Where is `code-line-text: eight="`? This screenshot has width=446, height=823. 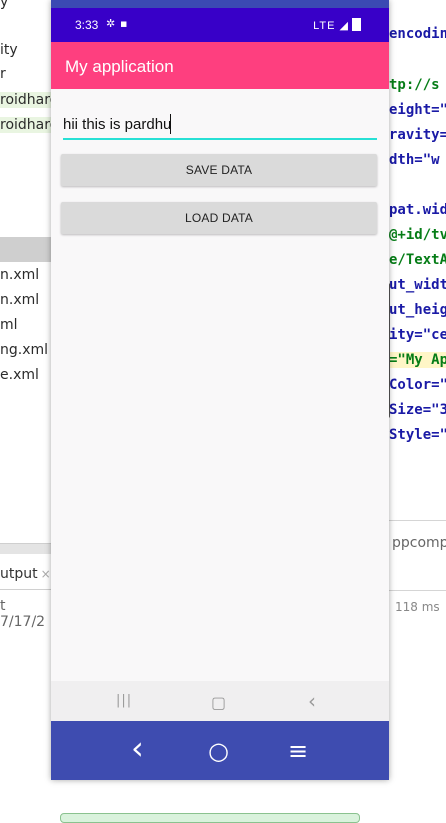 code-line-text: eight=" is located at coordinates (417, 110).